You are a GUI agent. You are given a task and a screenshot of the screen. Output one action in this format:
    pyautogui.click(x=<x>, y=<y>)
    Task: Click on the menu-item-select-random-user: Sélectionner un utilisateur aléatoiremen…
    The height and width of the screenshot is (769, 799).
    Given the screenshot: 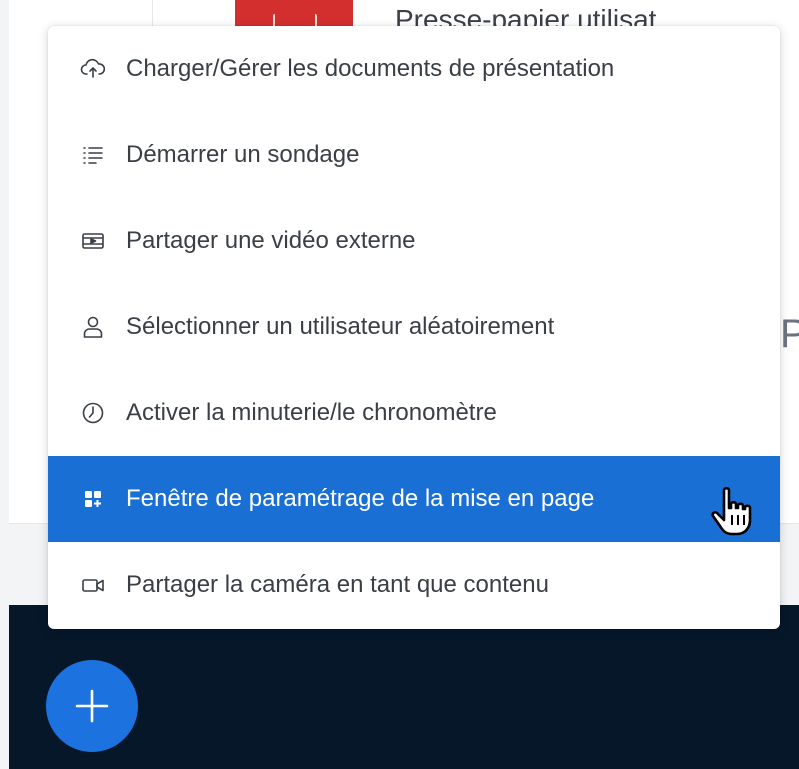 What is the action you would take?
    pyautogui.click(x=414, y=327)
    